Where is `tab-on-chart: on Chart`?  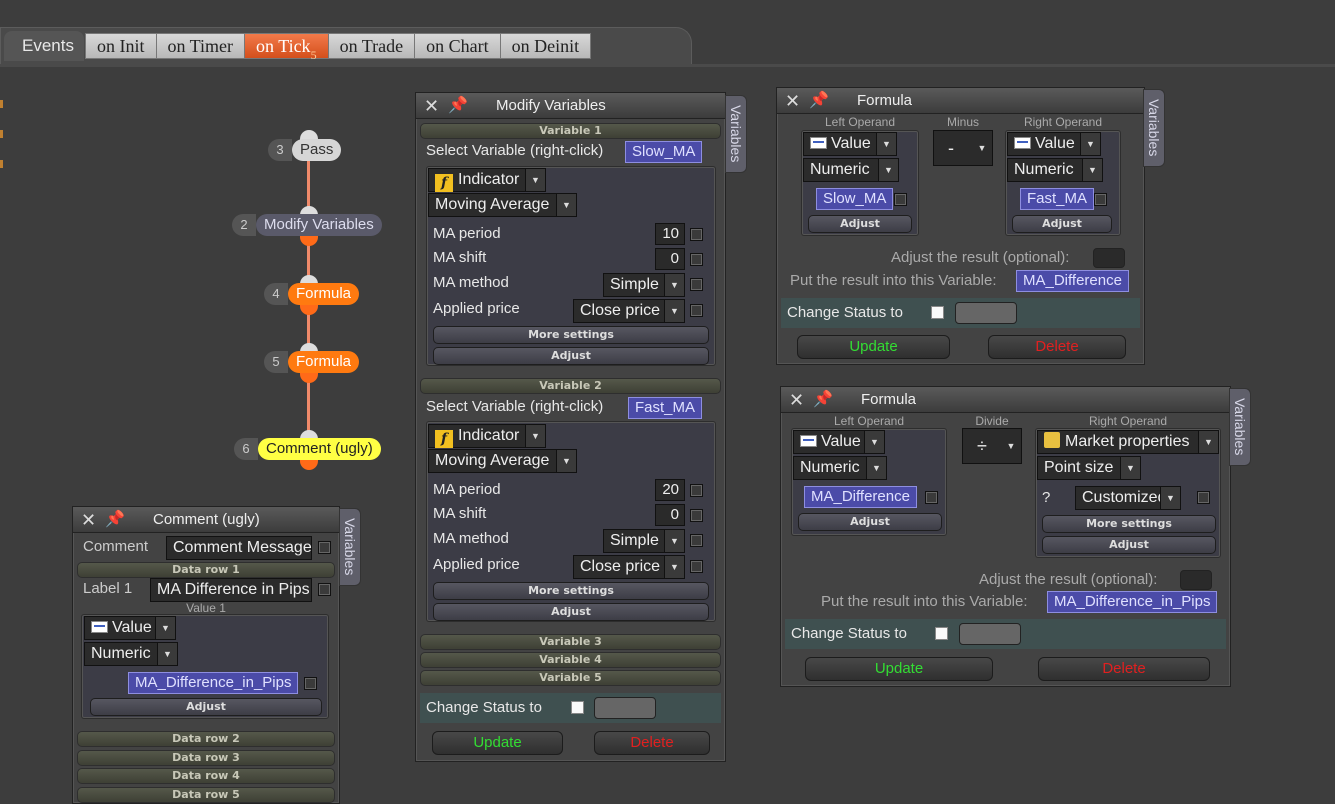 tab-on-chart: on Chart is located at coordinates (458, 46).